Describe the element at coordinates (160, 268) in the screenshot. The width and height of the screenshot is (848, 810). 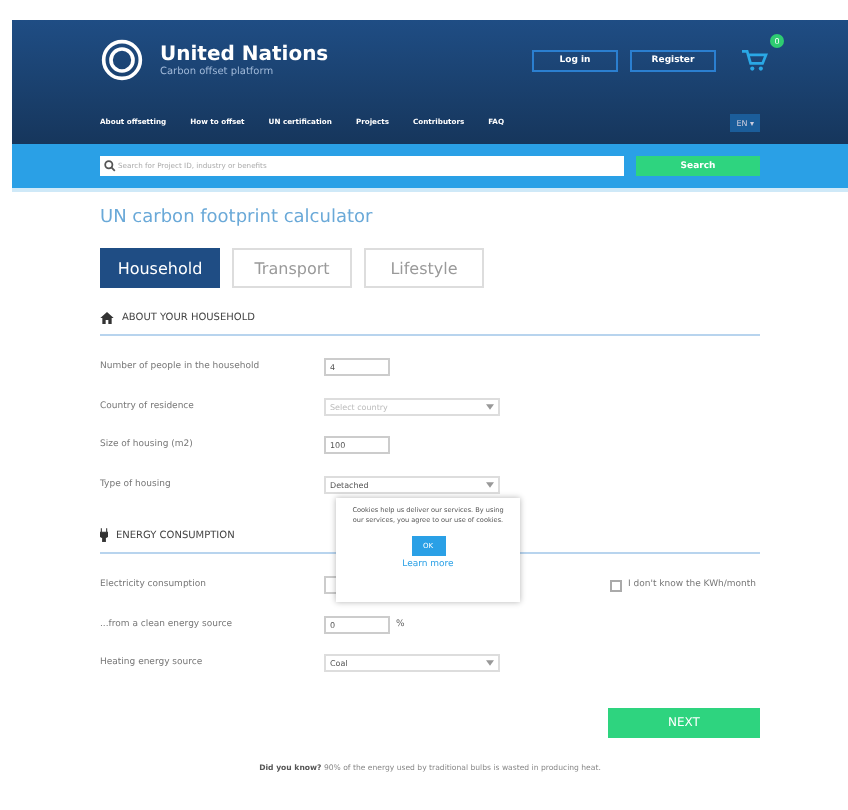
I see `tab: Household` at that location.